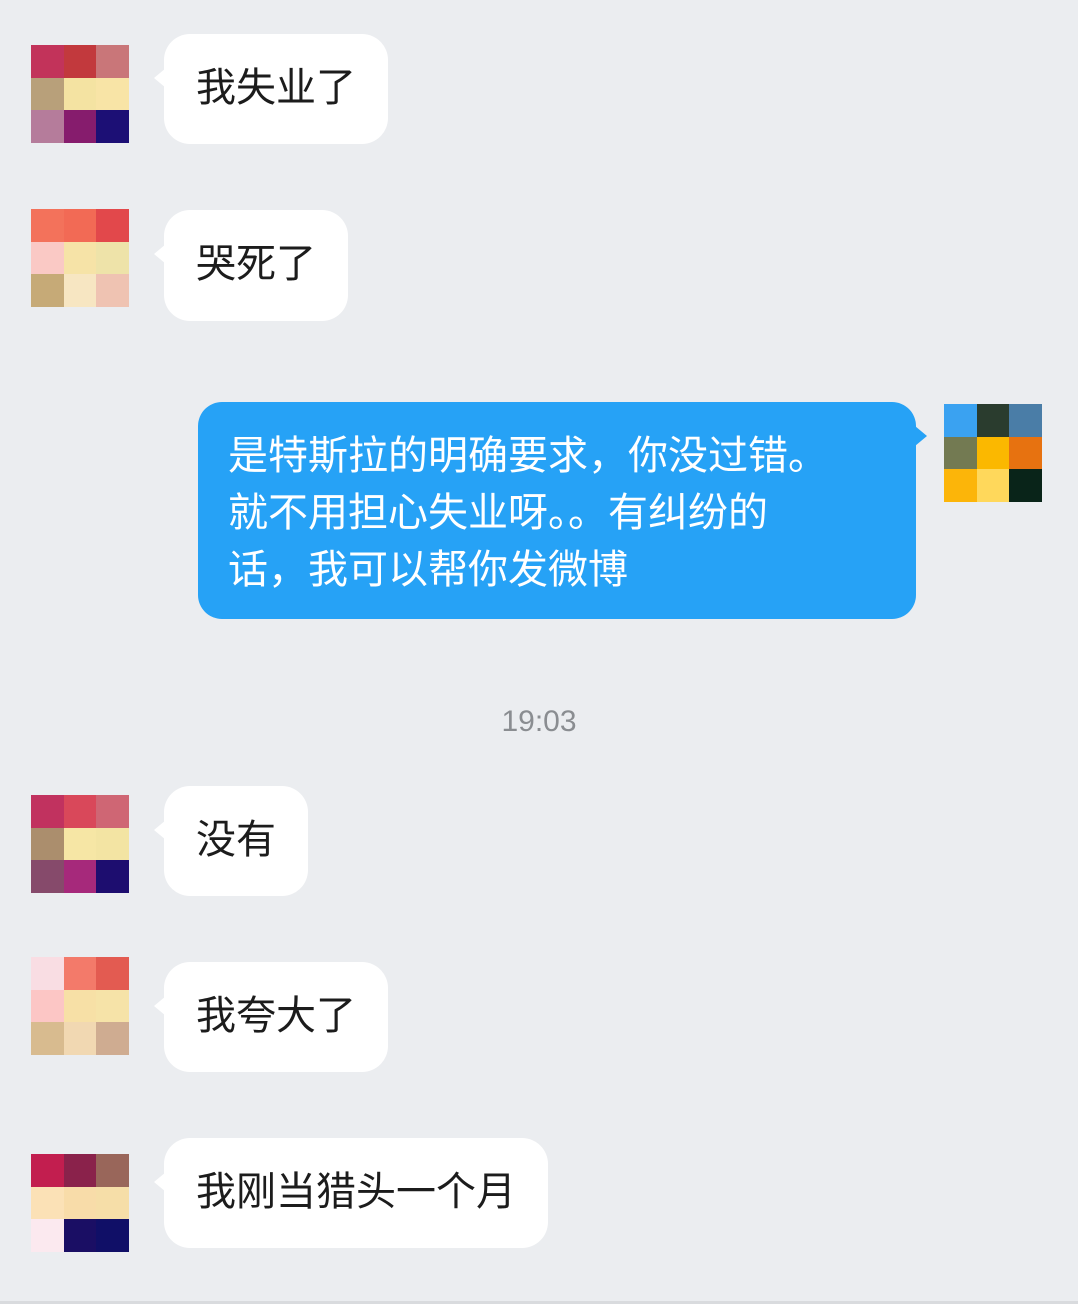 This screenshot has width=1078, height=1304. I want to click on message-text-line: 是特斯拉的明确要求，你没过错。, so click(528, 456).